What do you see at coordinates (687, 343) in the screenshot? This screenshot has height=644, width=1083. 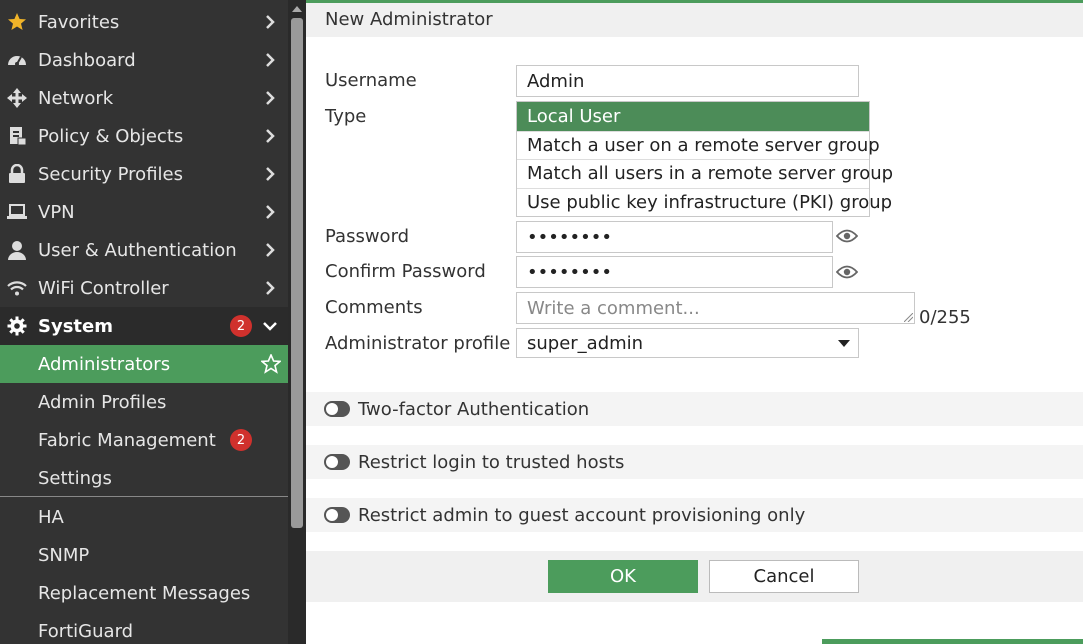 I see `admin-profile-select: super_admin` at bounding box center [687, 343].